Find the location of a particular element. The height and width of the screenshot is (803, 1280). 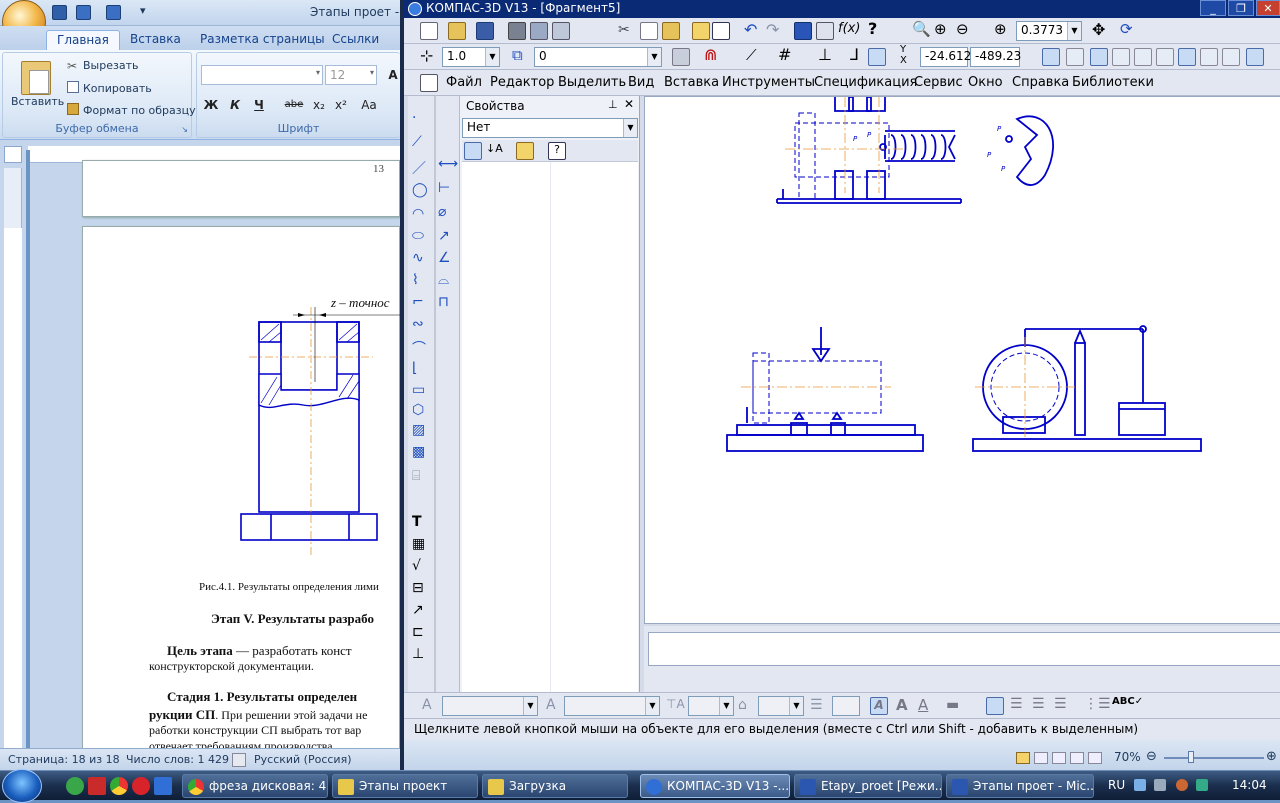

menu-help: Справка is located at coordinates (1040, 82).